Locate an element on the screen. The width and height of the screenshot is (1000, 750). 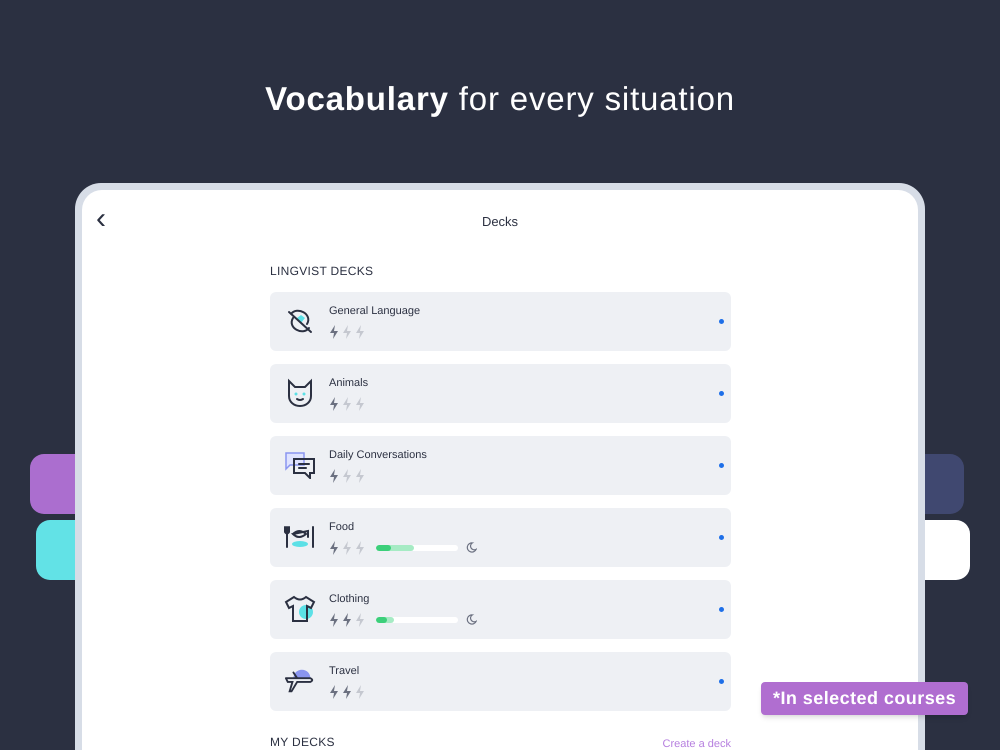
deck-name: Clothing is located at coordinates (349, 600).